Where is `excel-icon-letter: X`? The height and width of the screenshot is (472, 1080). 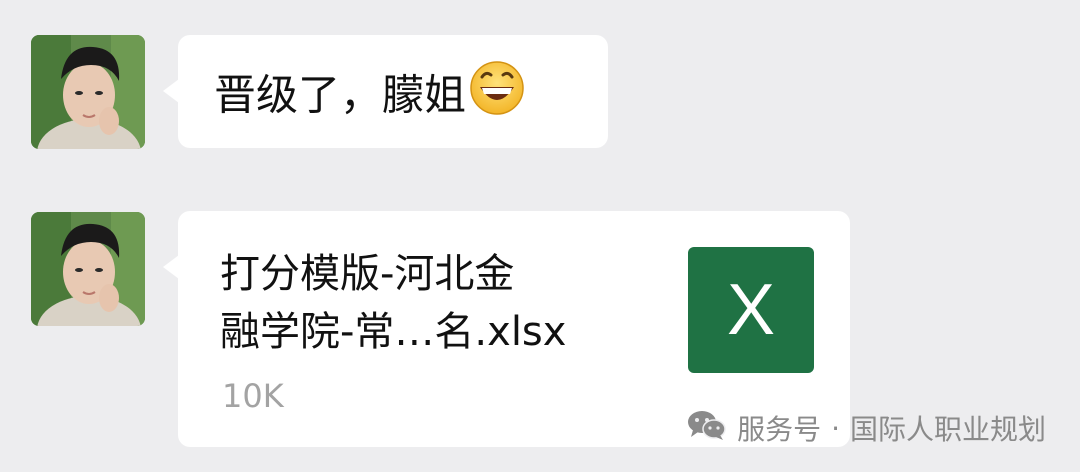 excel-icon-letter: X is located at coordinates (751, 310).